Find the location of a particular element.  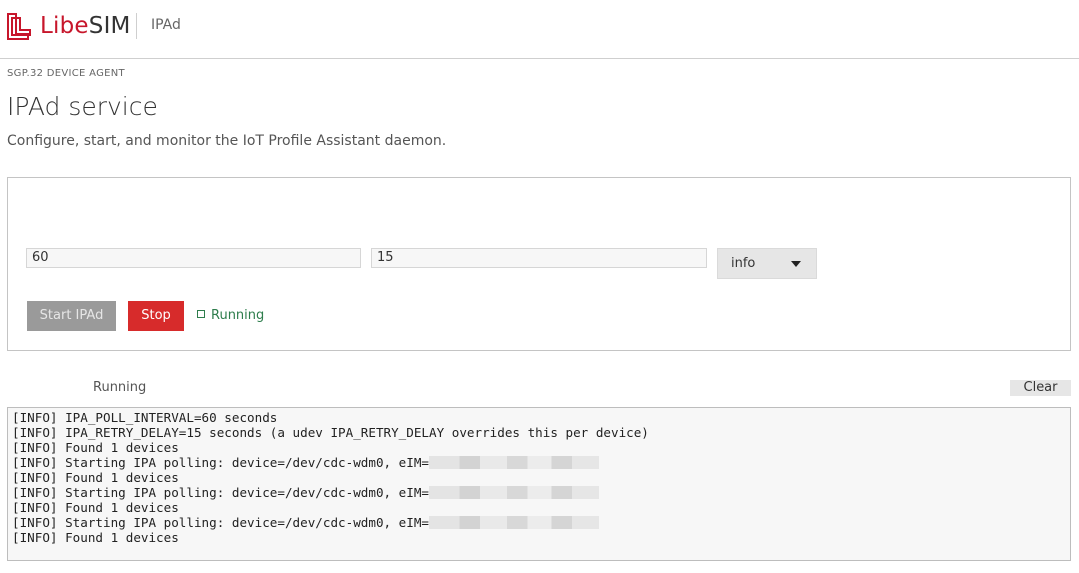

log-line-text: [INFO] IPA_POLL_INTERVAL=60 seconds is located at coordinates (145, 417).